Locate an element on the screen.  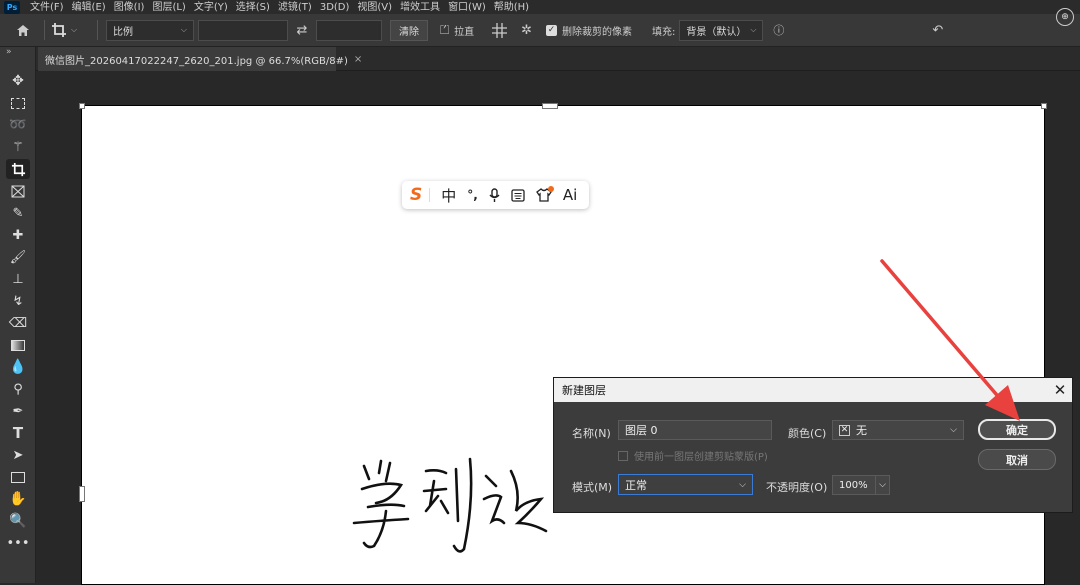
crop-handle-top-right is located at coordinates (1044, 106).